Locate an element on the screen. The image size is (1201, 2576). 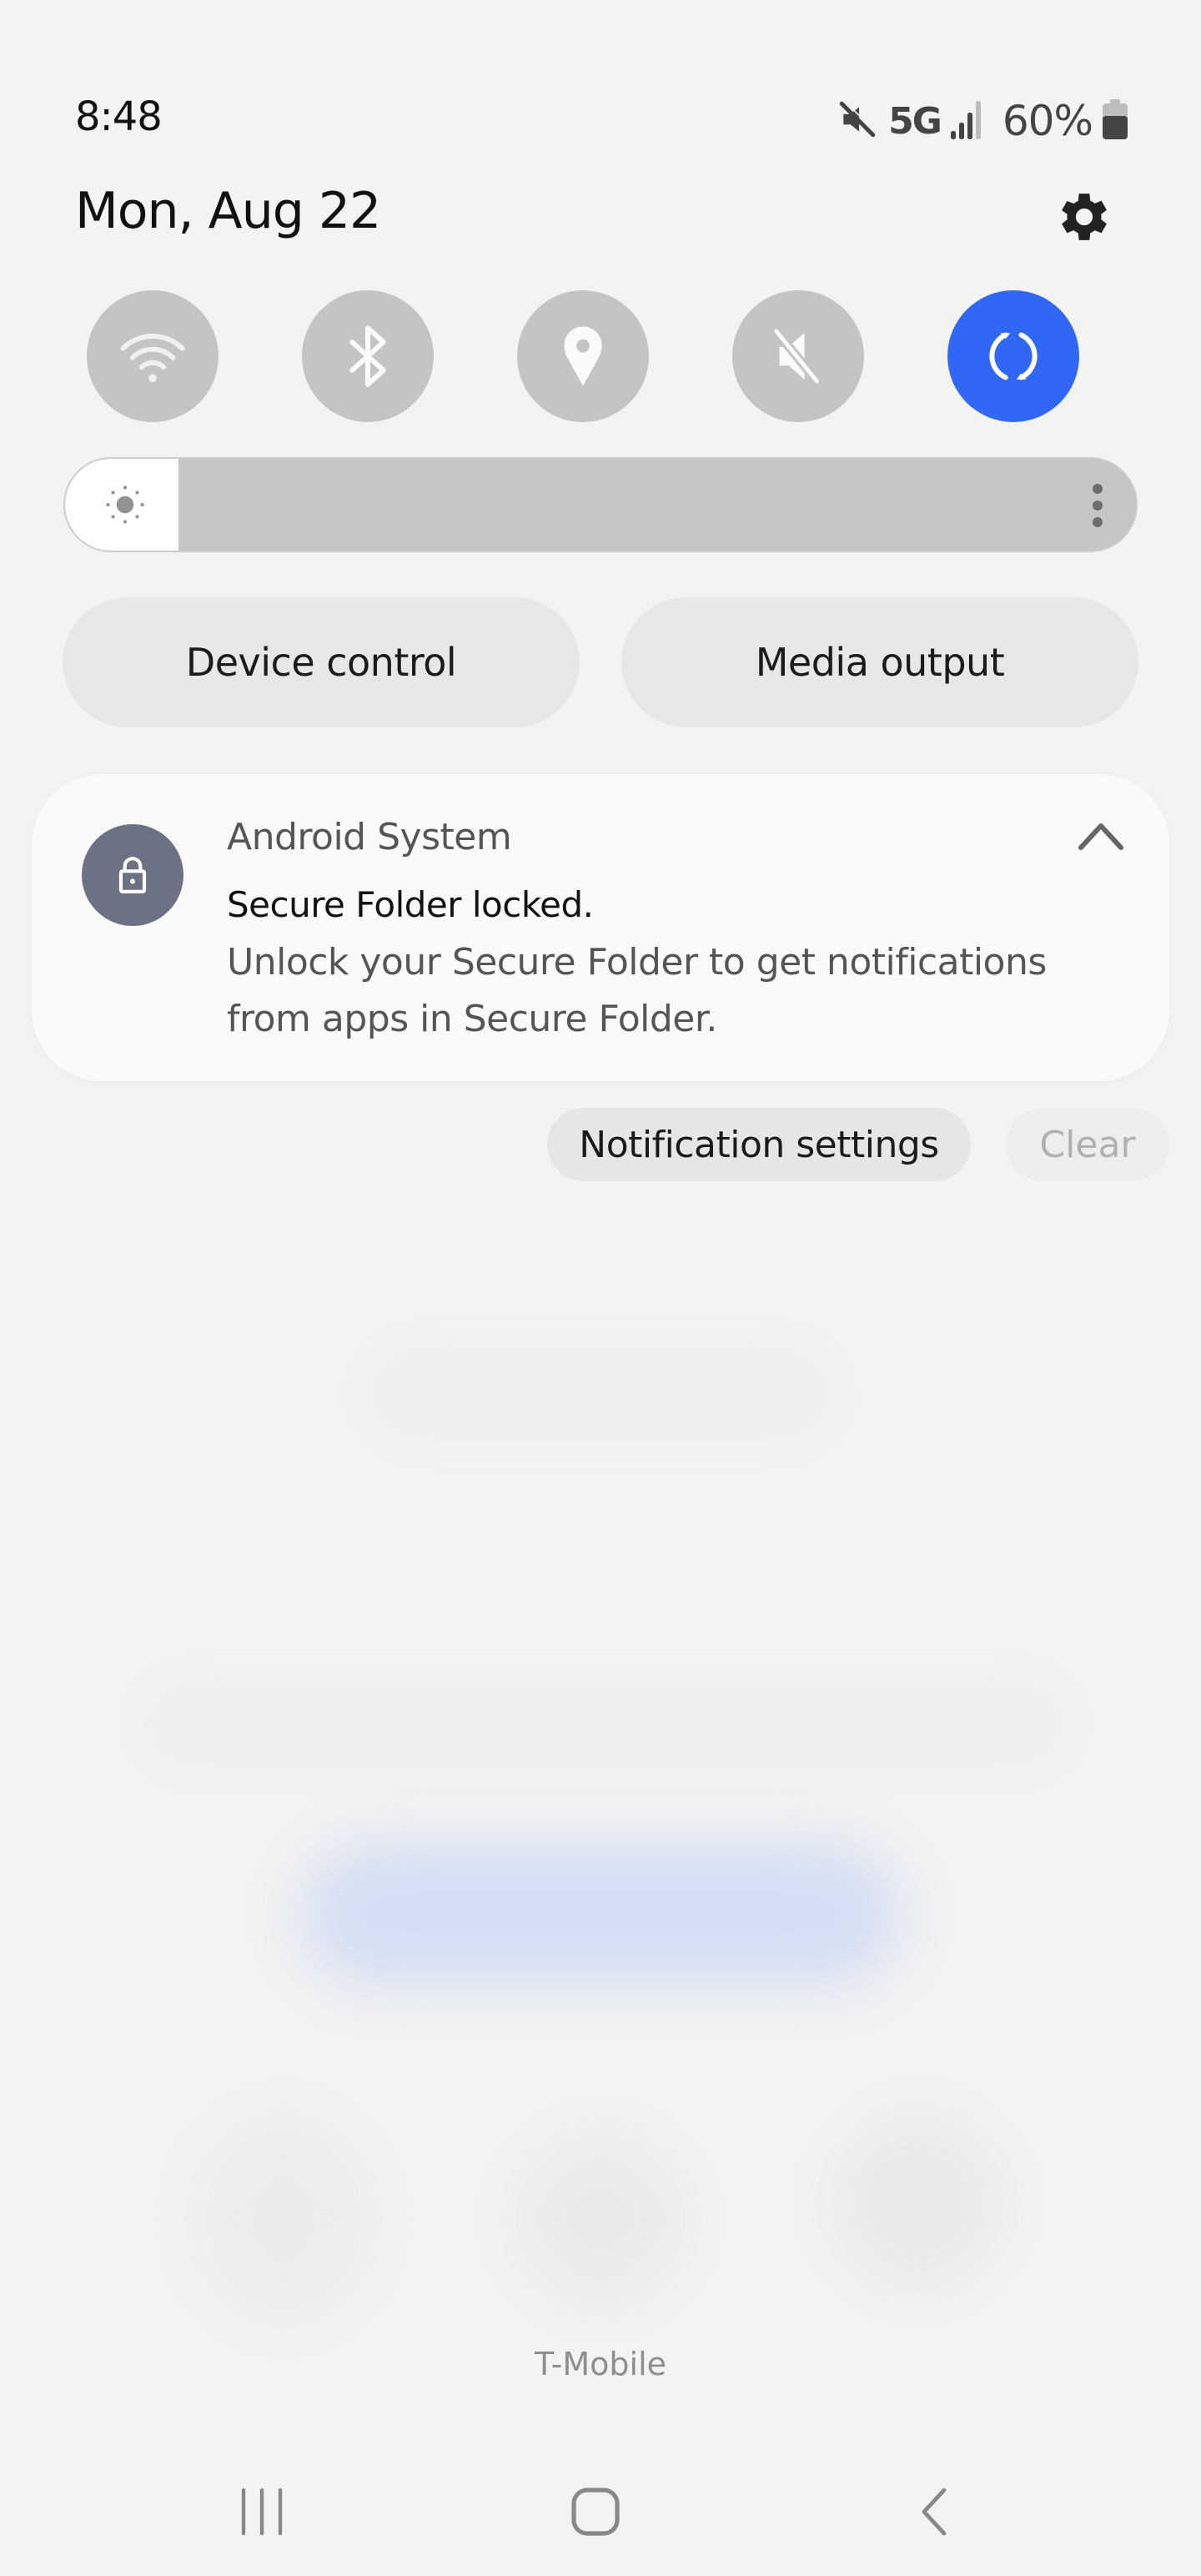
more-vertical-icon is located at coordinates (1098, 505).